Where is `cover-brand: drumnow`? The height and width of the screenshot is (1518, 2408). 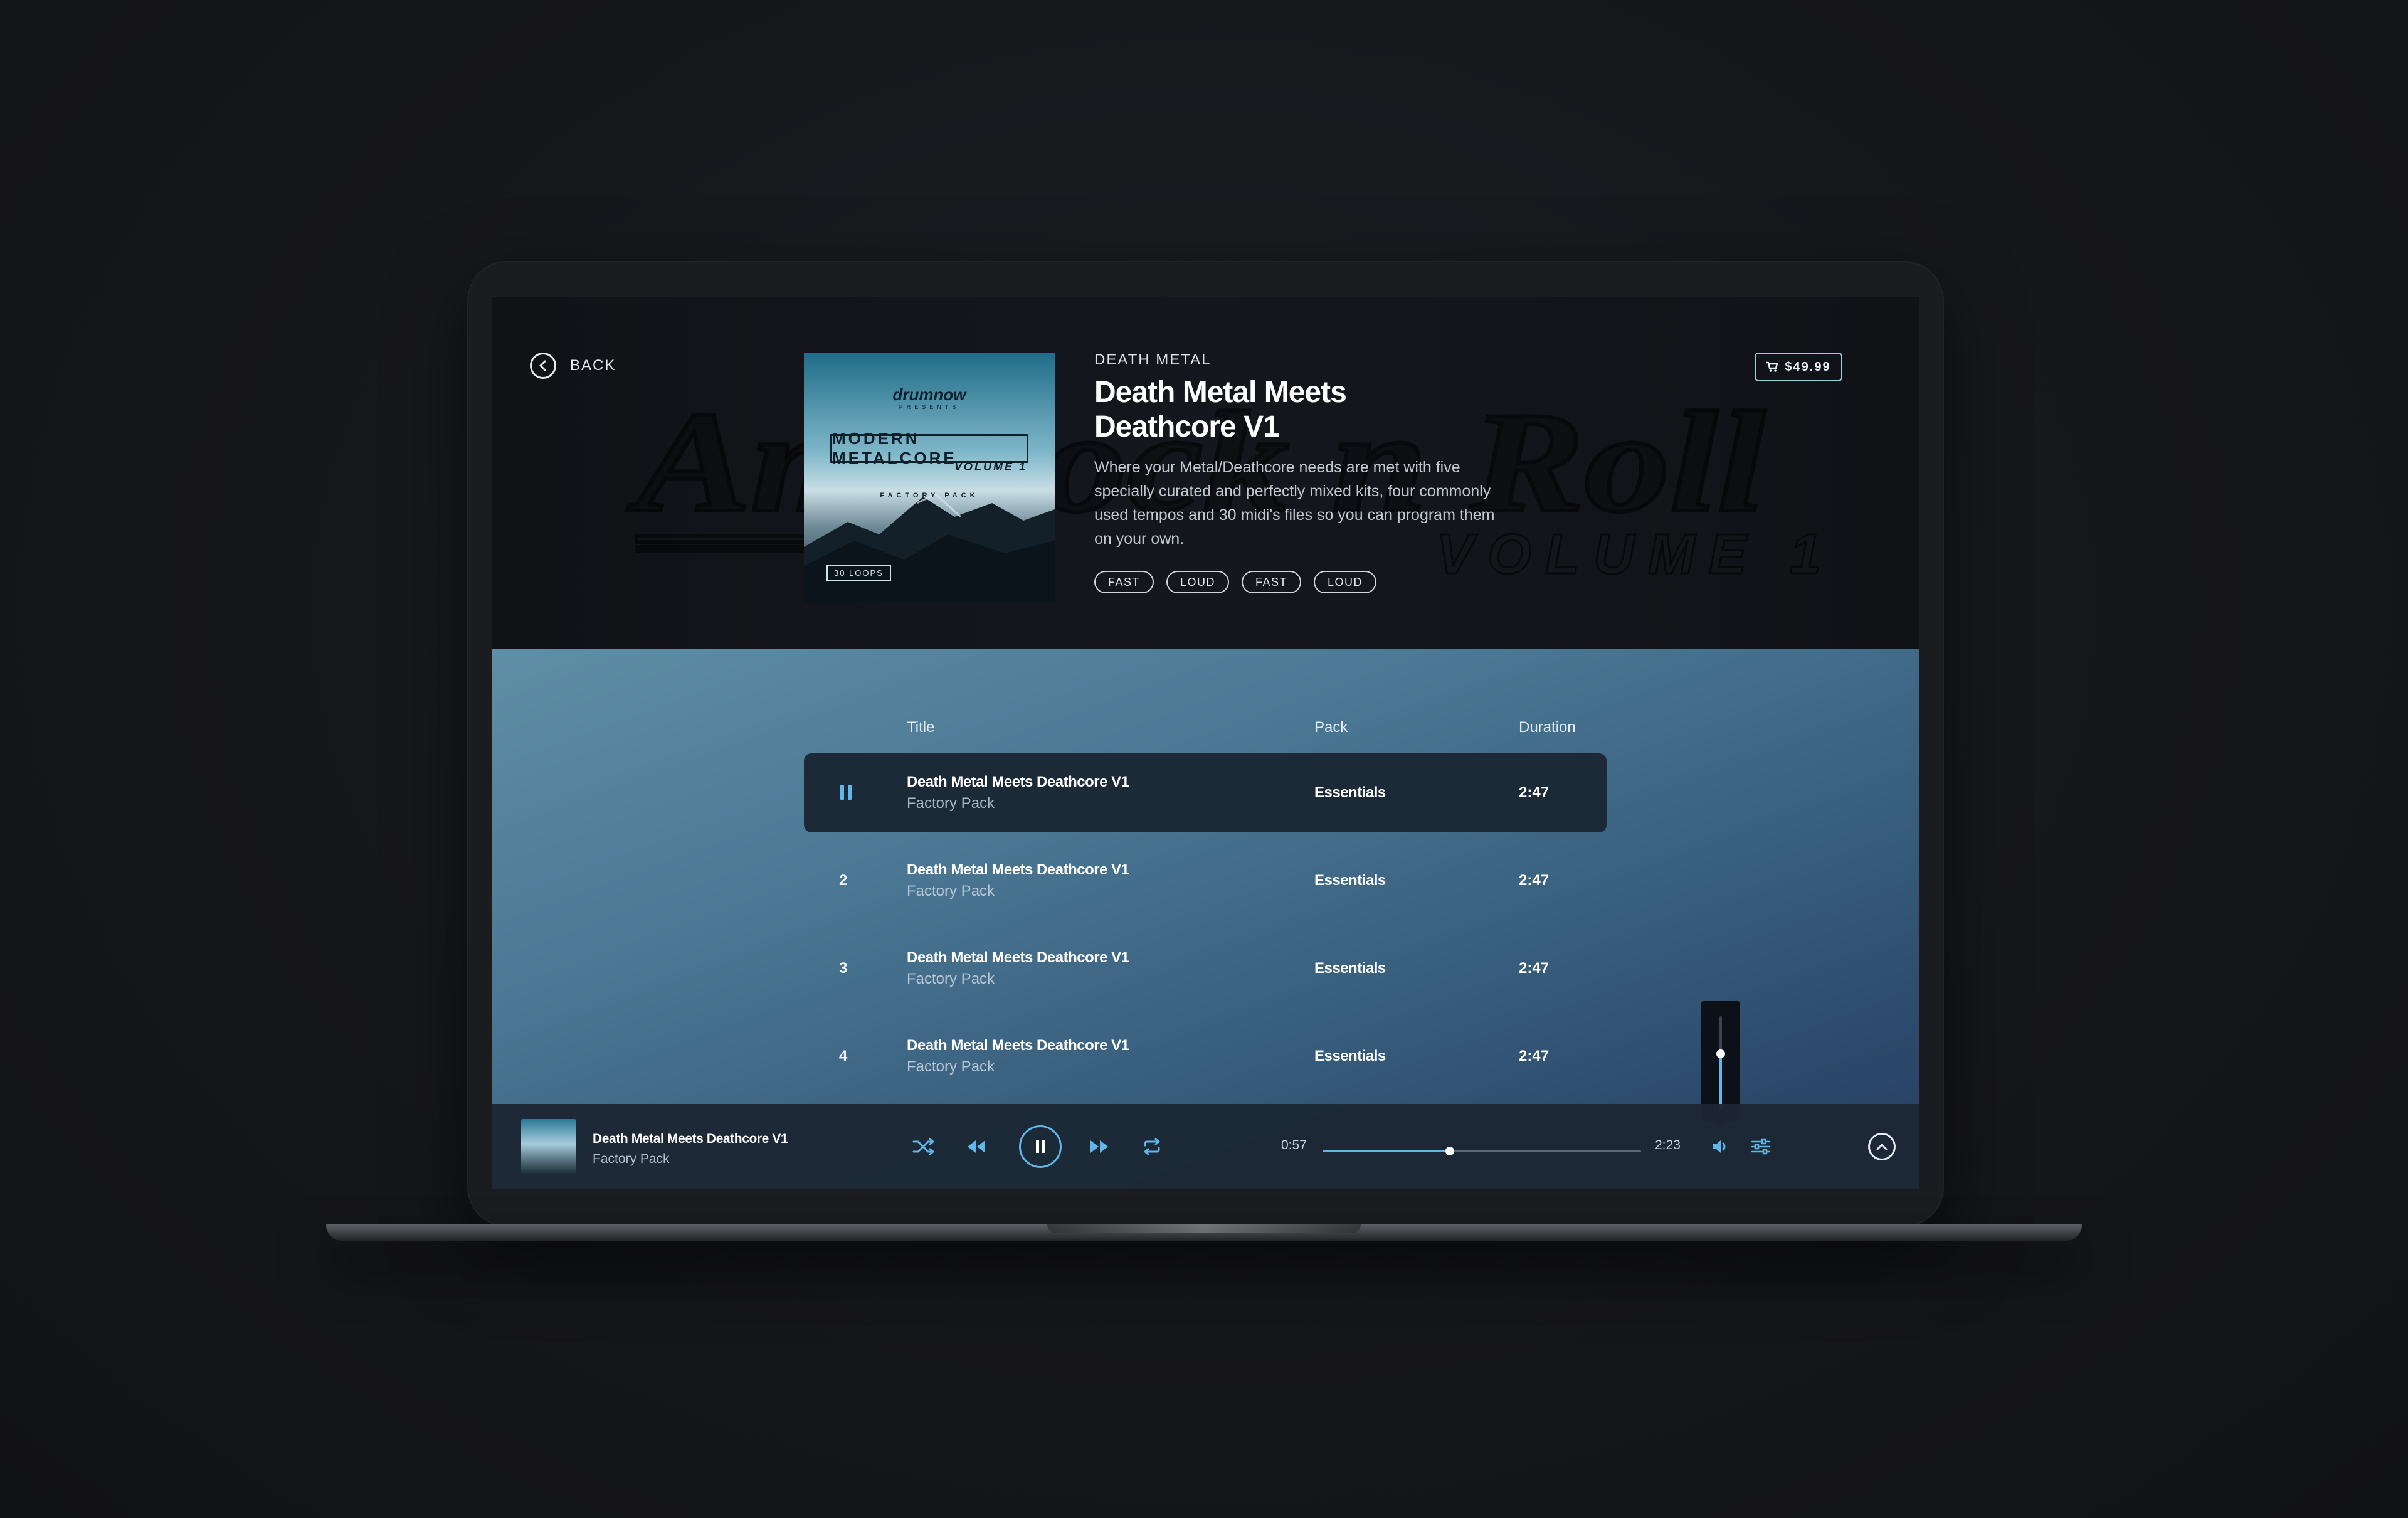 cover-brand: drumnow is located at coordinates (929, 395).